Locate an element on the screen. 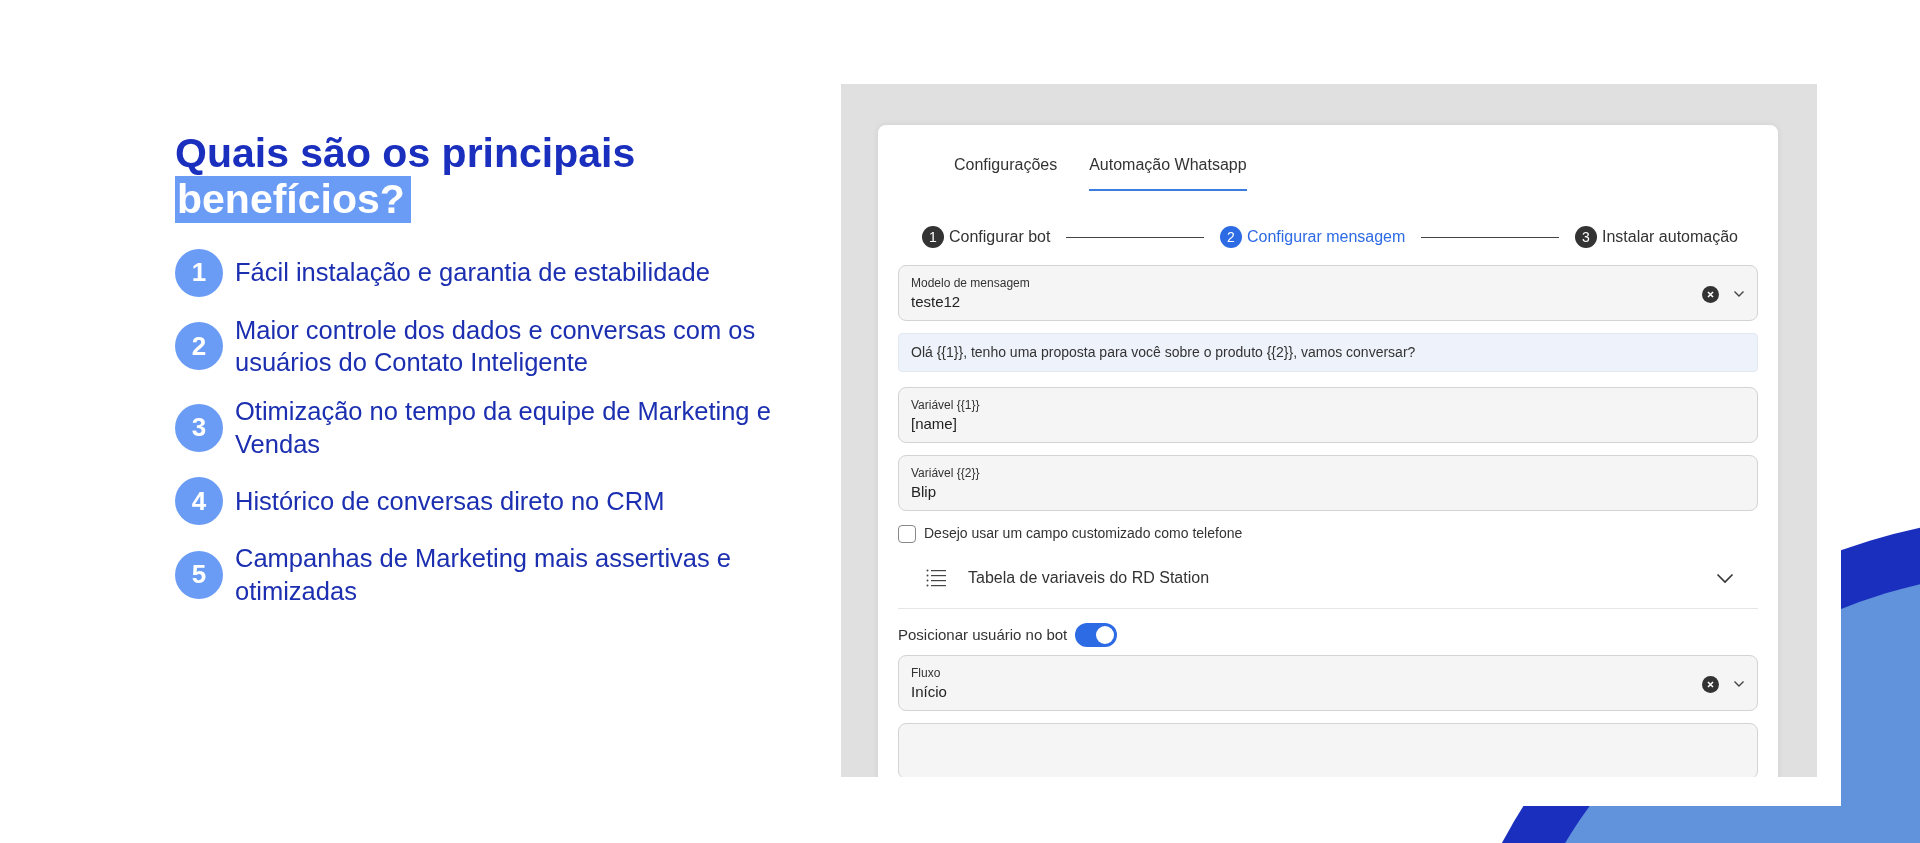 The height and width of the screenshot is (843, 1920). heading-text: Quais são os principais is located at coordinates (405, 153).